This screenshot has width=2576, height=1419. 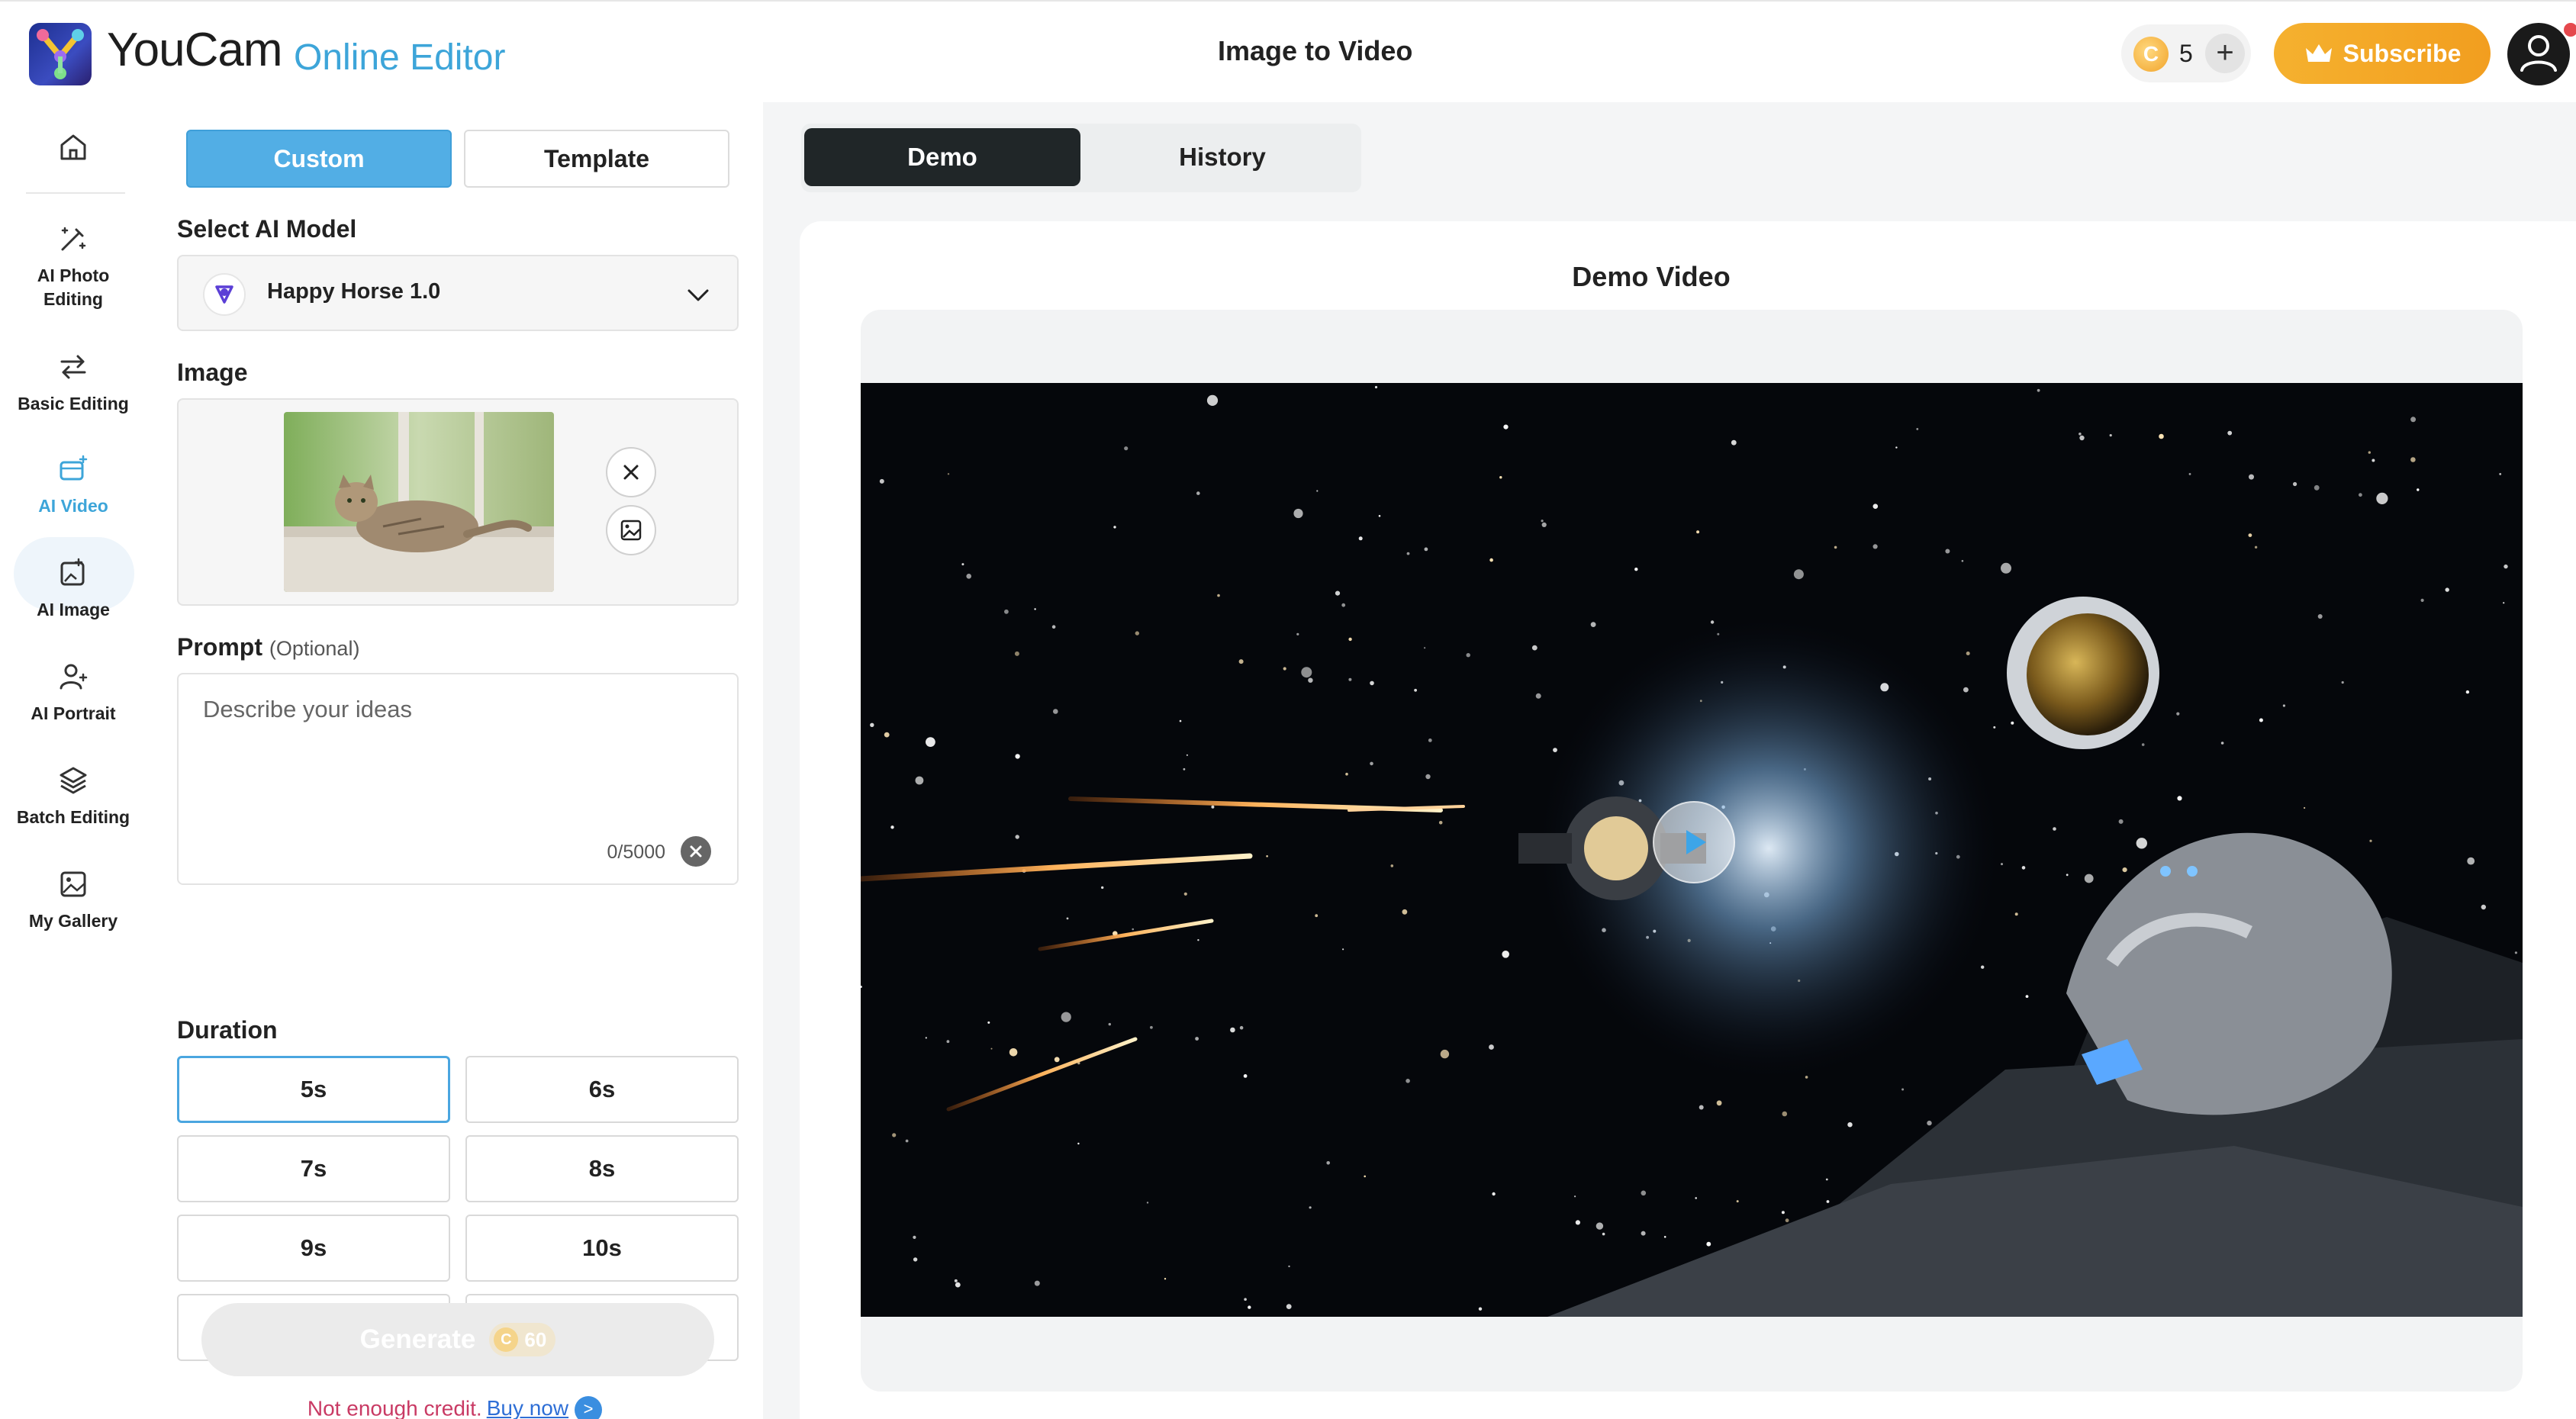 What do you see at coordinates (535, 1339) in the screenshot?
I see `generate-cost: 60` at bounding box center [535, 1339].